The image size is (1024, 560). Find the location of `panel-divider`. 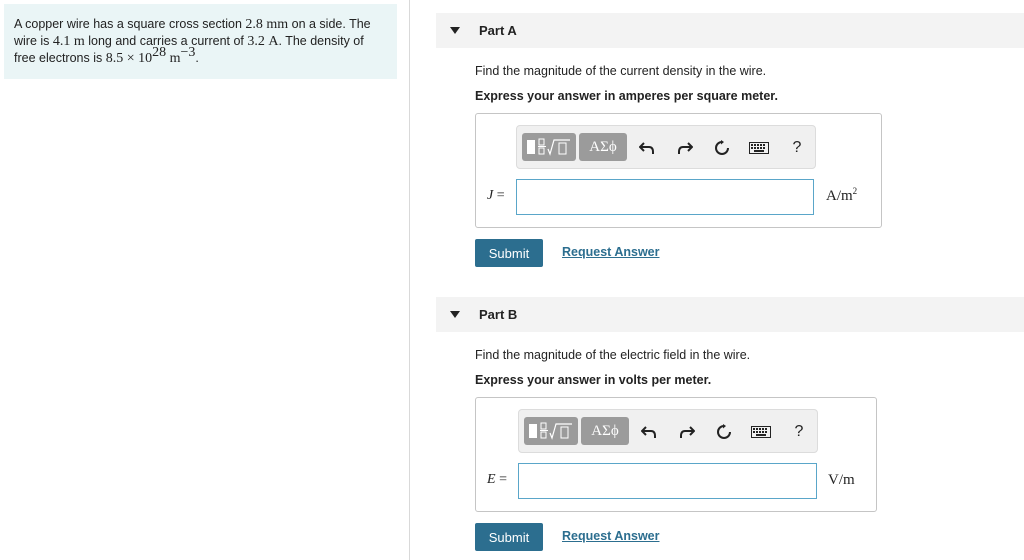

panel-divider is located at coordinates (409, 280).